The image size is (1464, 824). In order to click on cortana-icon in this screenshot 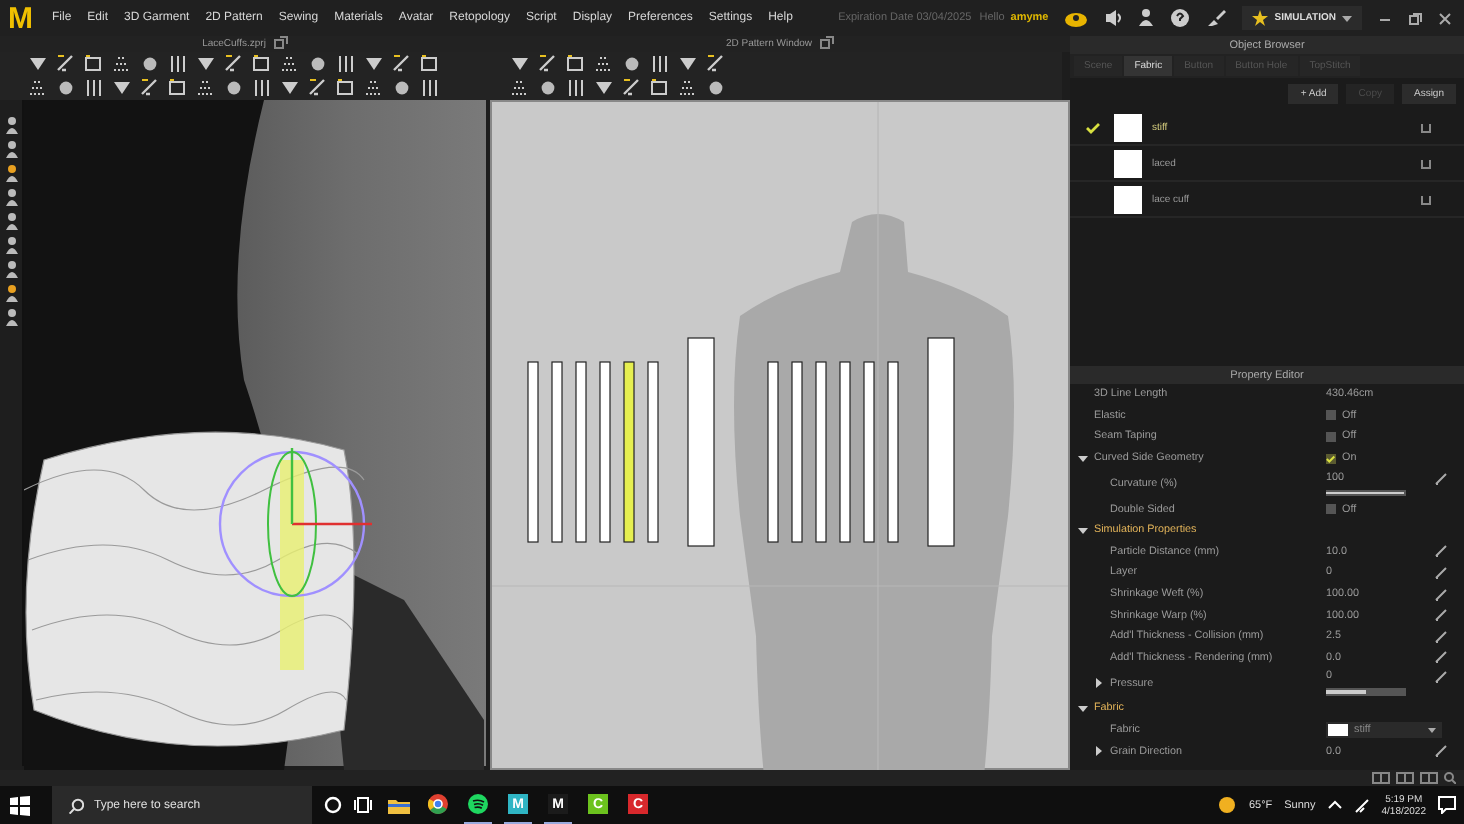, I will do `click(333, 805)`.